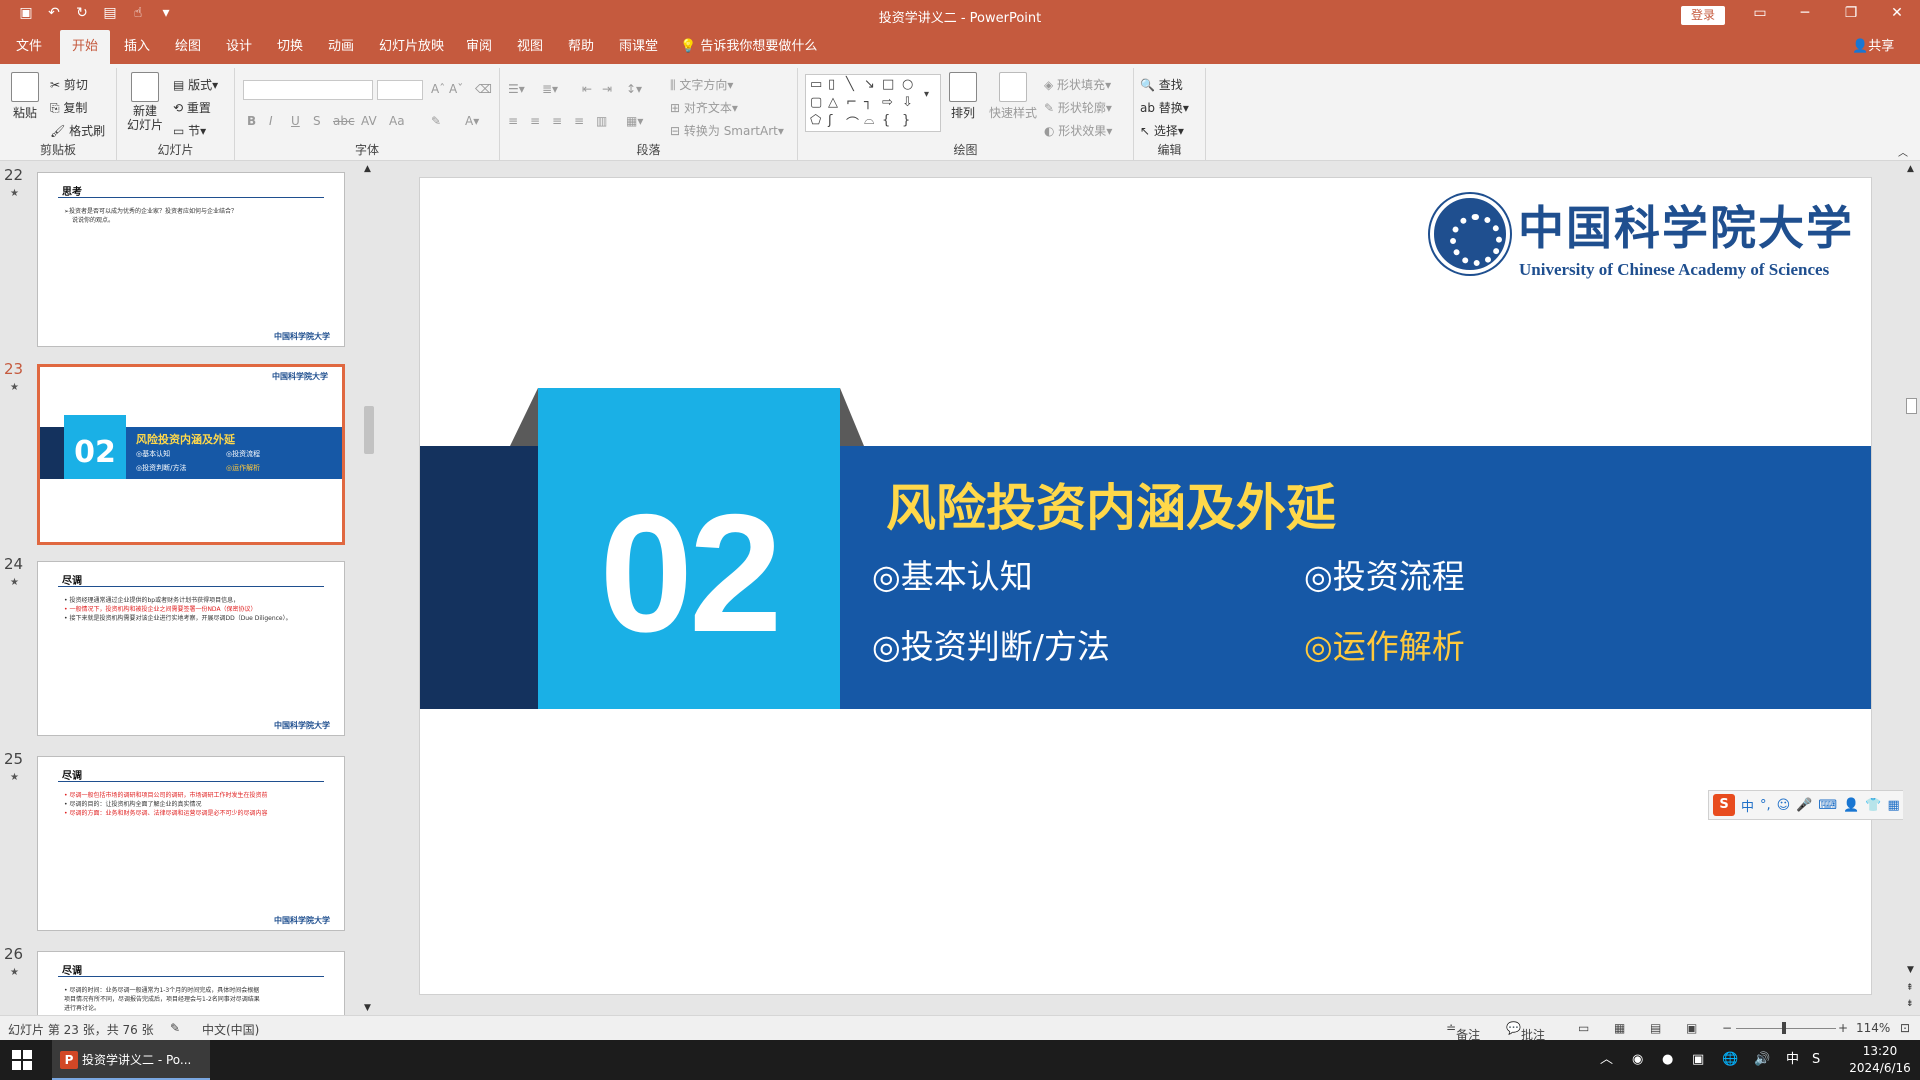 Image resolution: width=1920 pixels, height=1080 pixels. What do you see at coordinates (1911, 406) in the screenshot?
I see `scrollbar-thumb` at bounding box center [1911, 406].